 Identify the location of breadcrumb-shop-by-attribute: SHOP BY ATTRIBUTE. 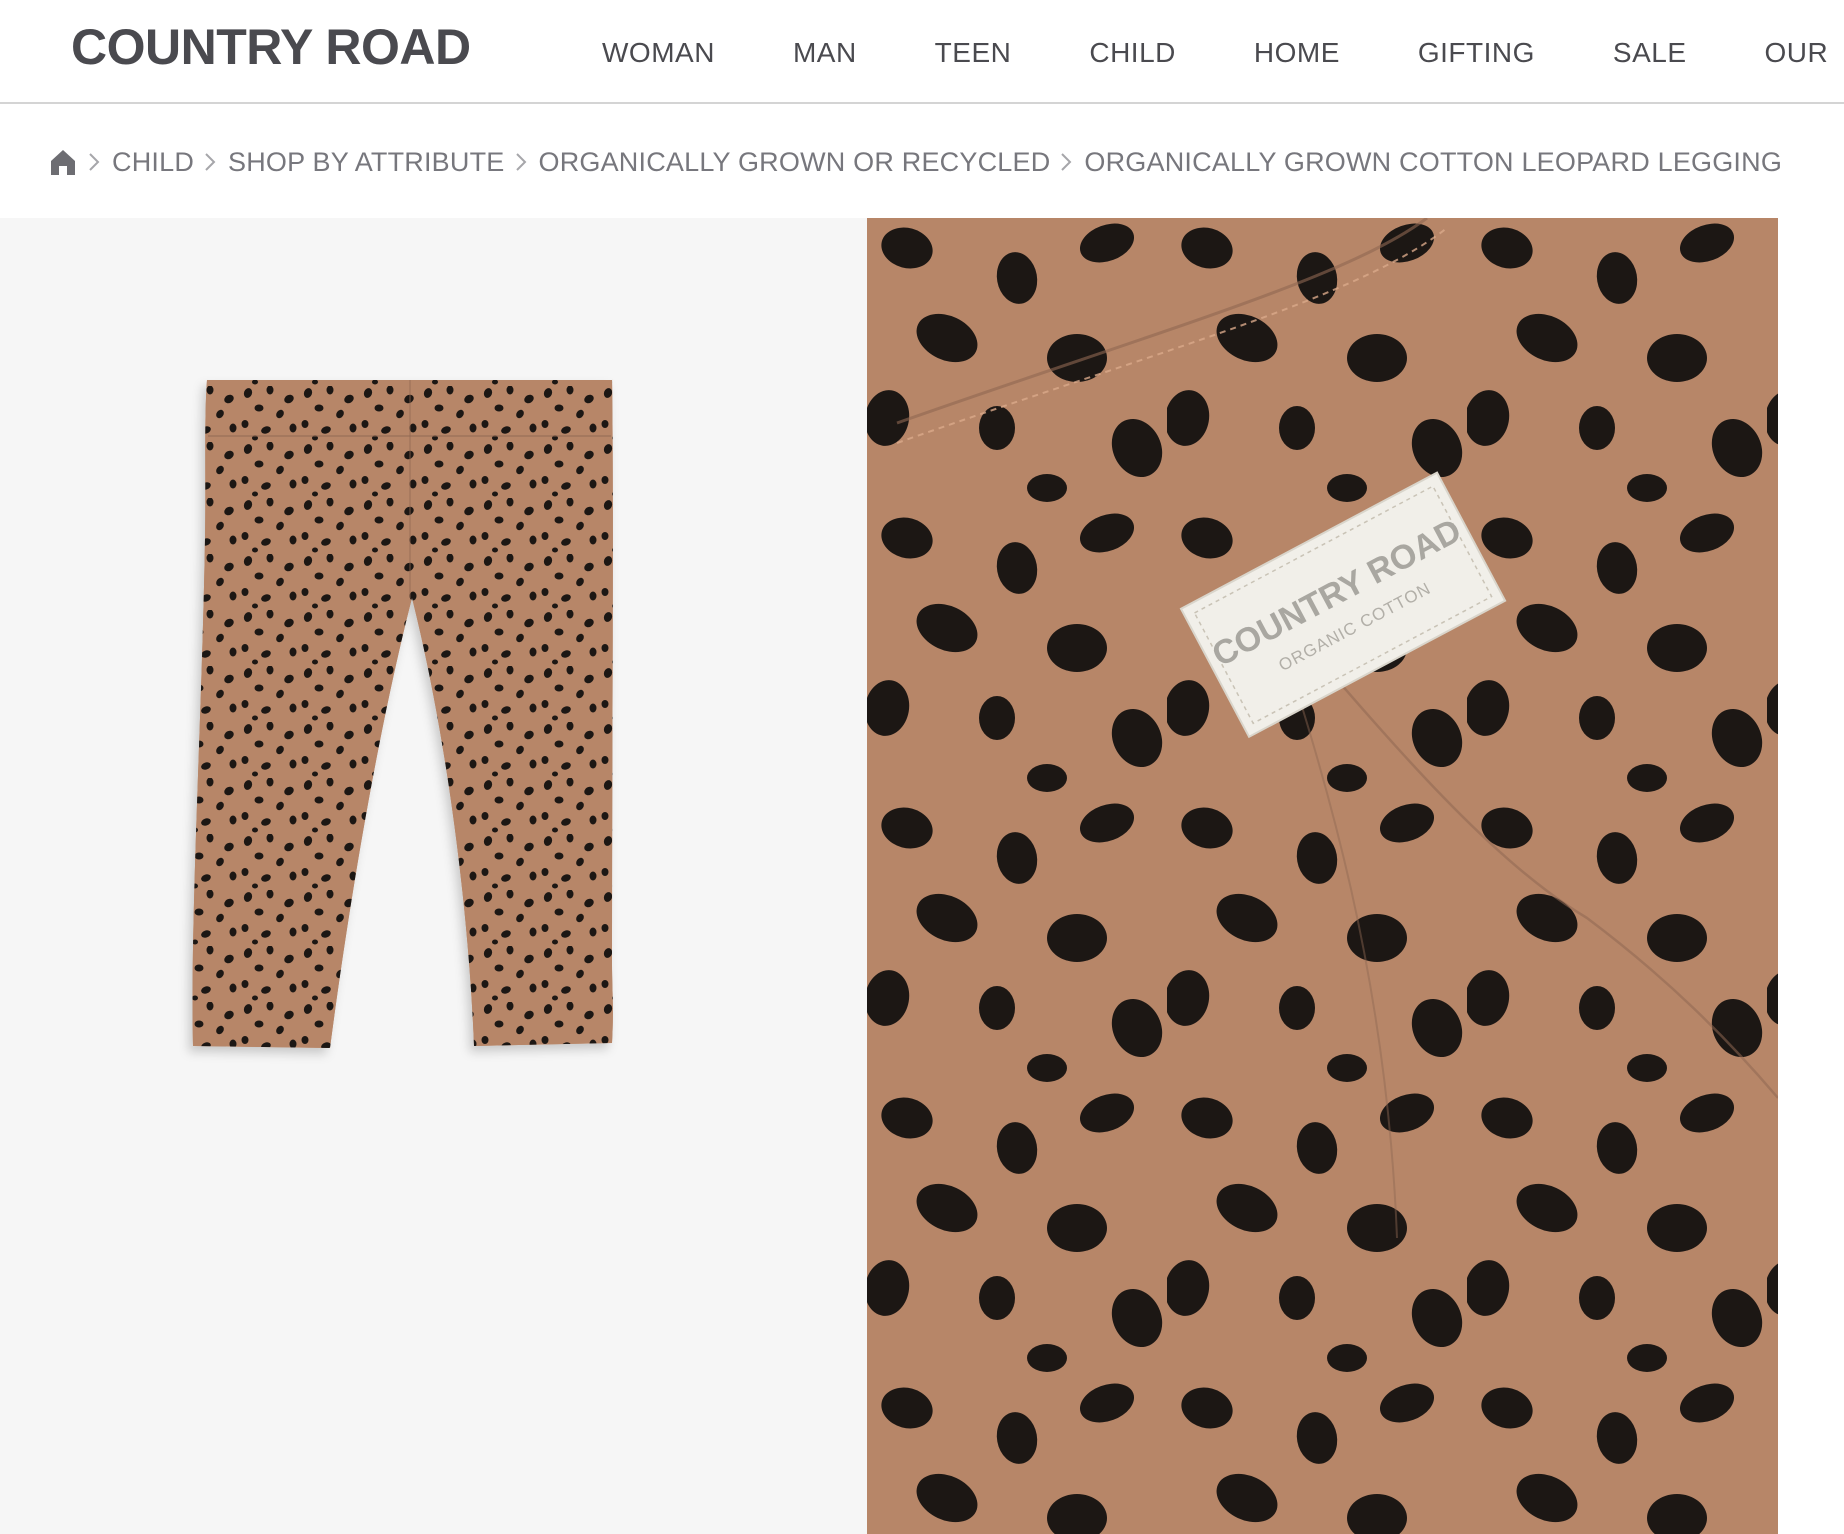
(366, 162).